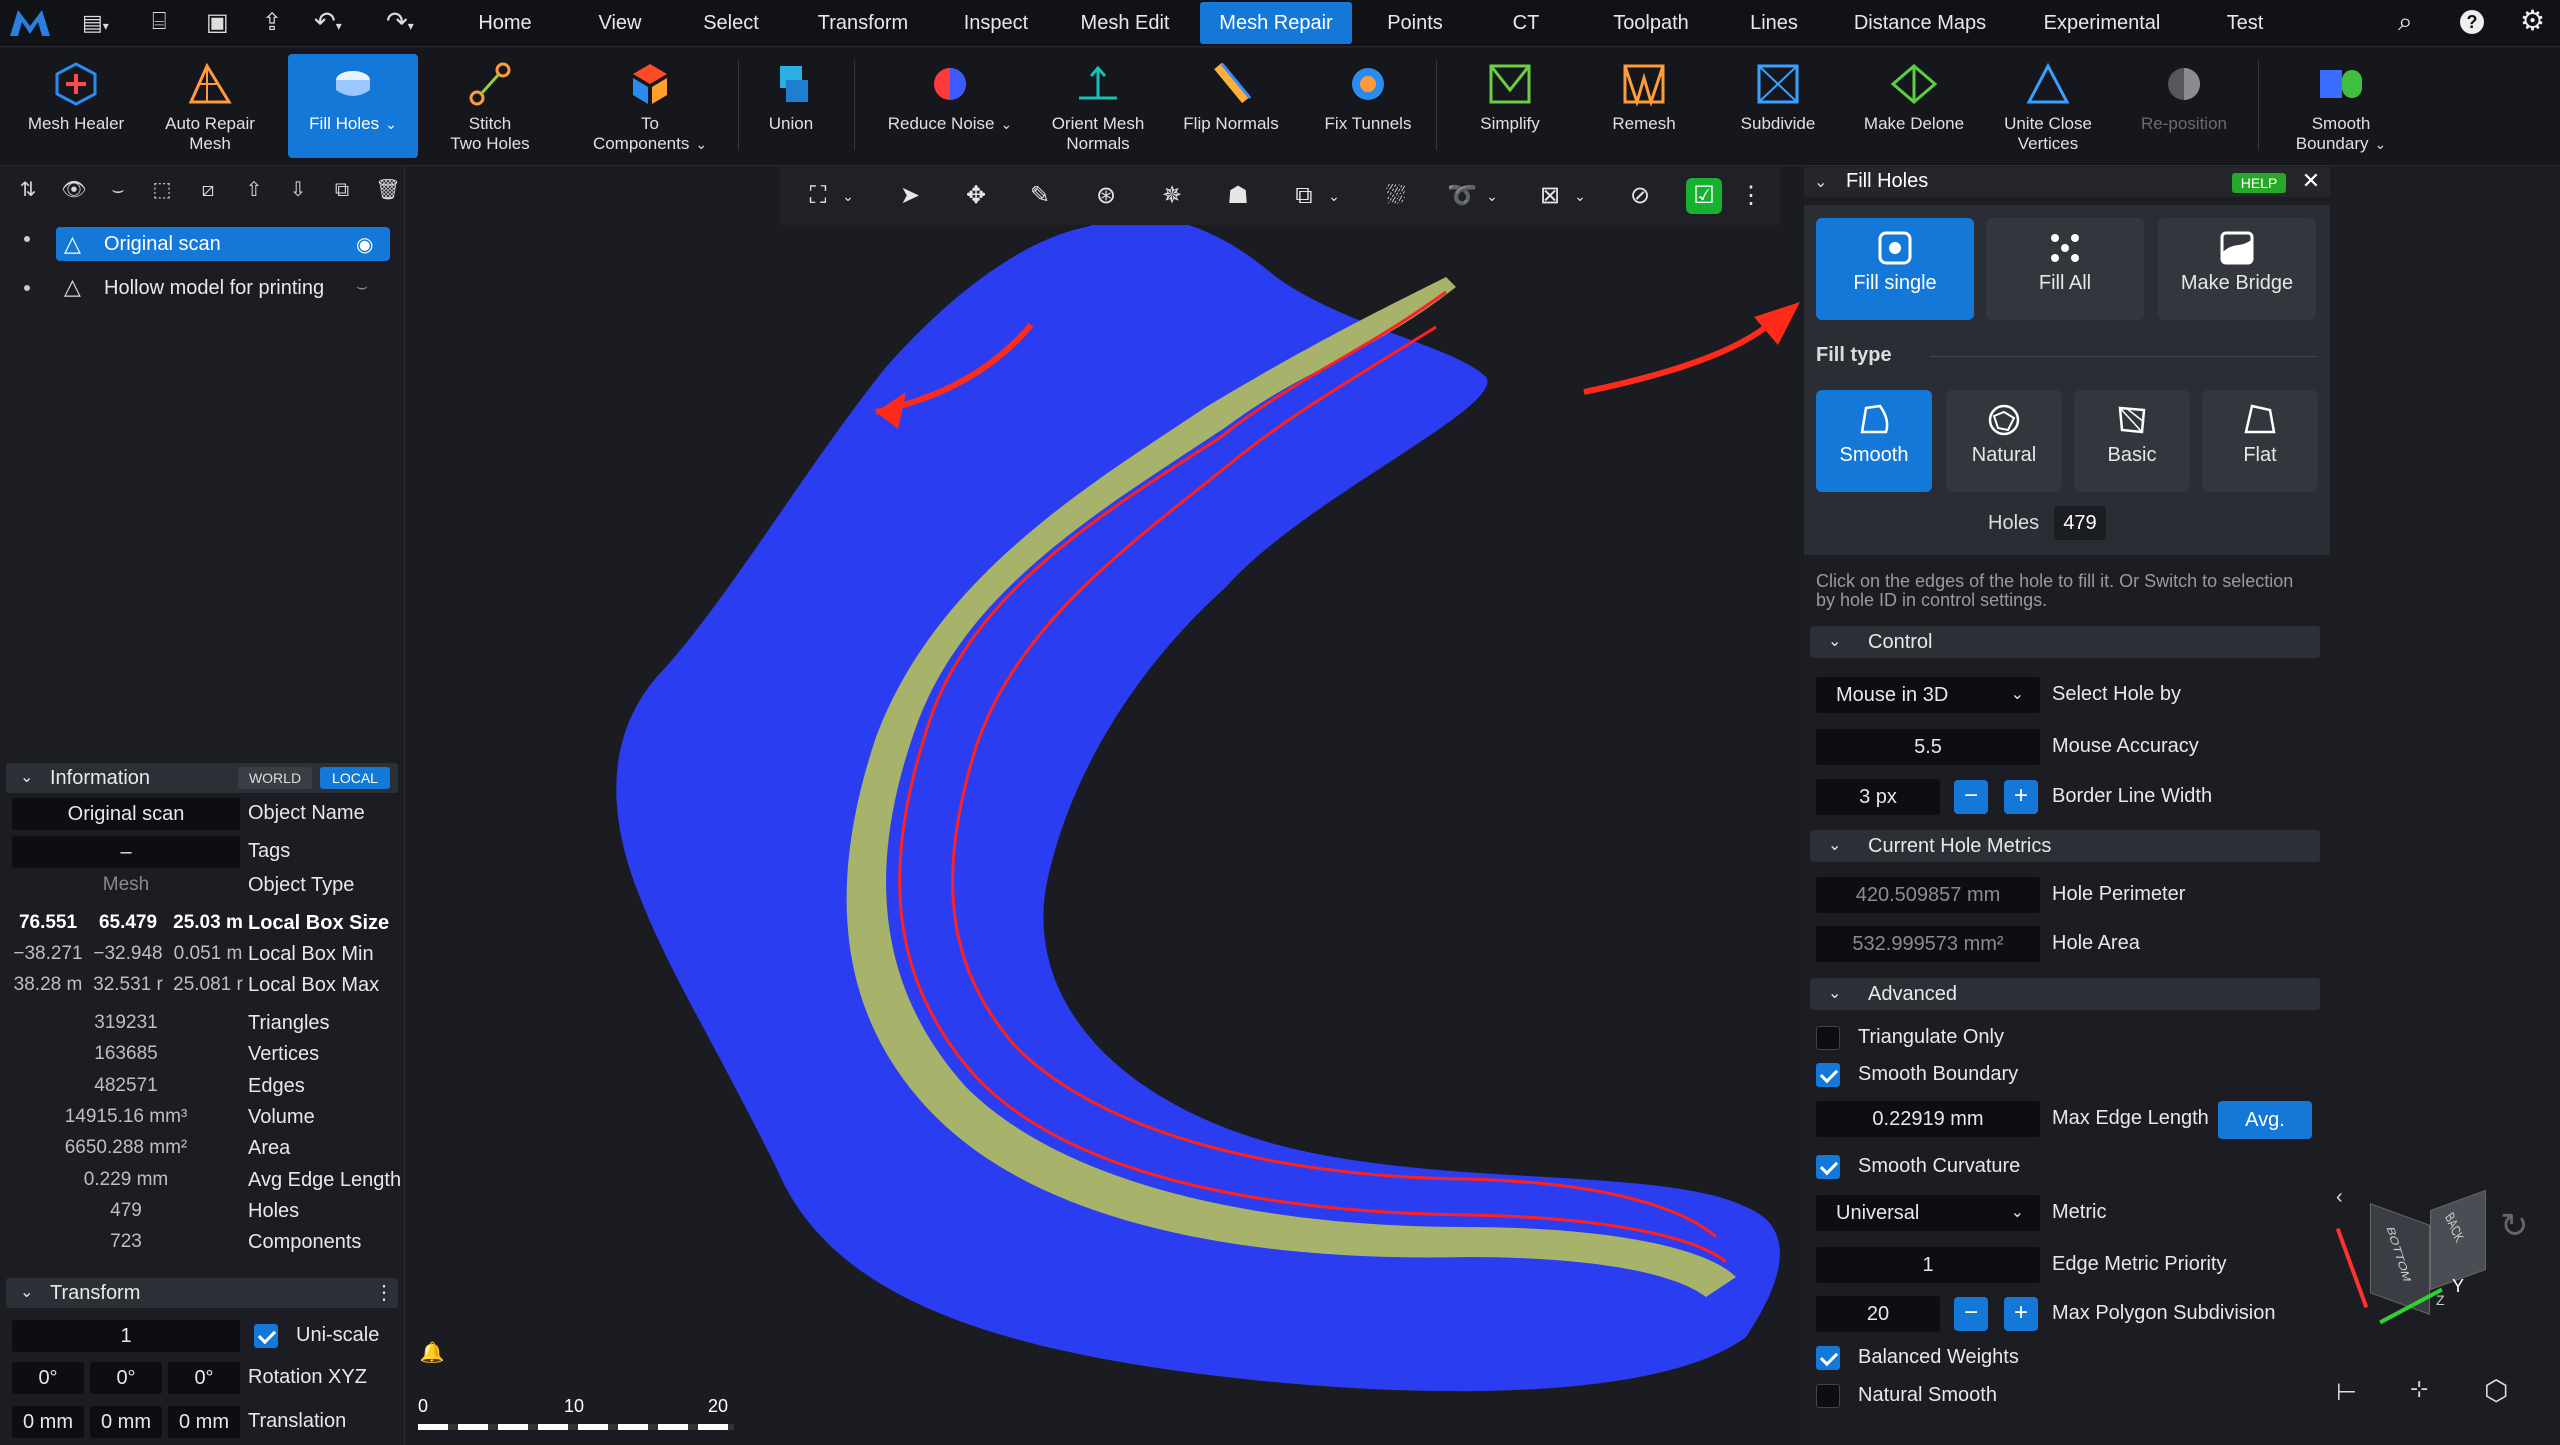  What do you see at coordinates (1920, 23) in the screenshot?
I see `menu-distance-maps: Distance Maps` at bounding box center [1920, 23].